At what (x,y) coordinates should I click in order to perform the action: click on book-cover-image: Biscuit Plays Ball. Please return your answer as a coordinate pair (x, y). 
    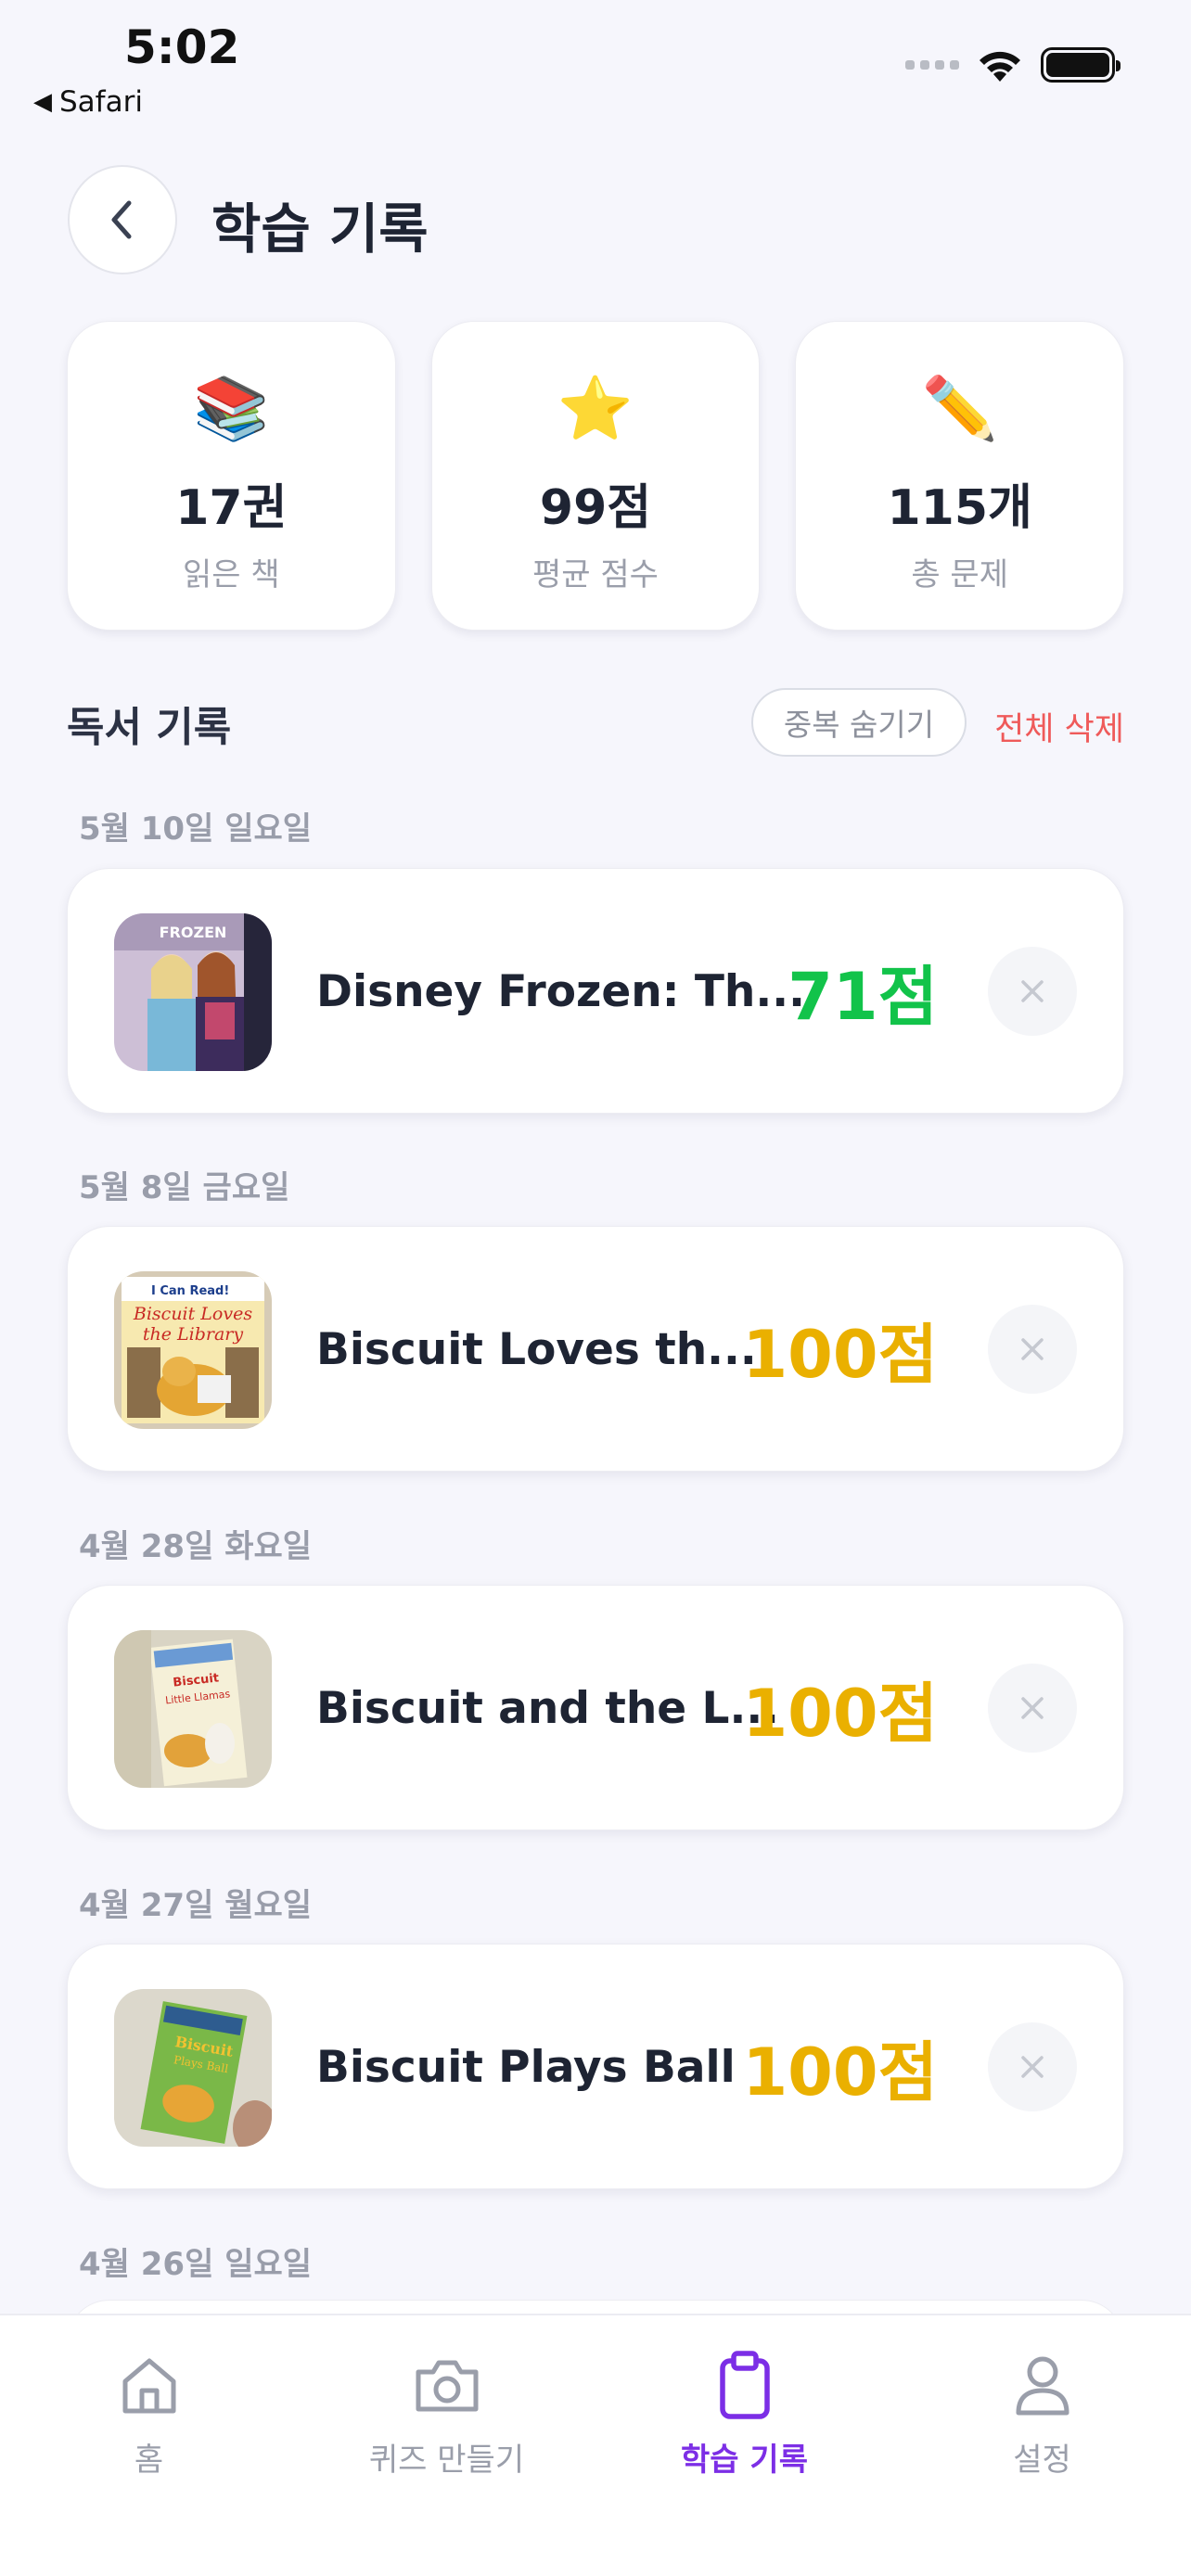
    Looking at the image, I should click on (193, 2068).